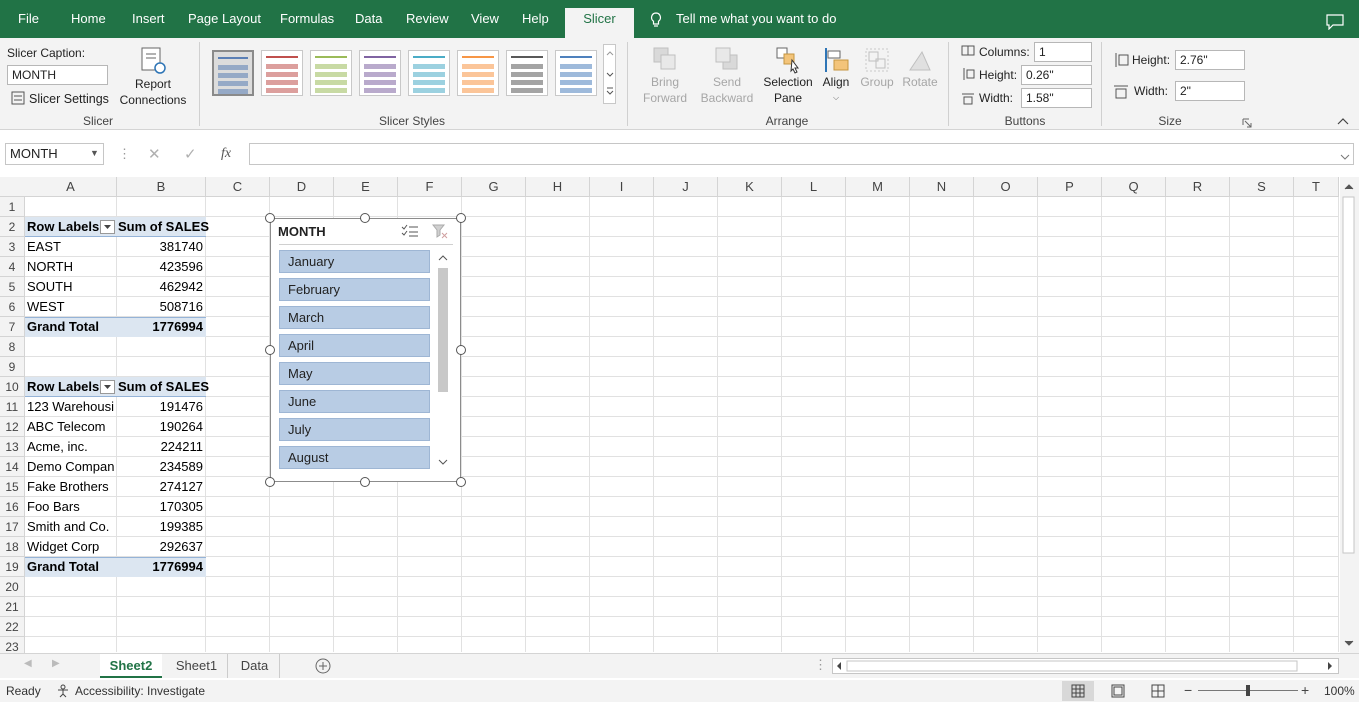  Describe the element at coordinates (814, 187) in the screenshot. I see `column-header: L` at that location.